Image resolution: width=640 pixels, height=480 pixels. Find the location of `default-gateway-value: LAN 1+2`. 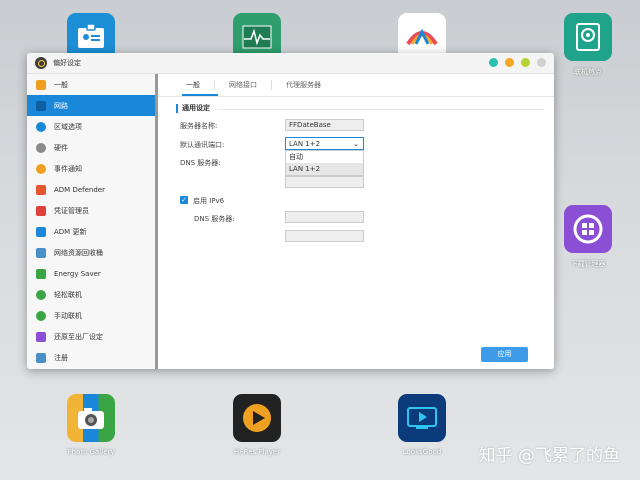

default-gateway-value: LAN 1+2 is located at coordinates (305, 144).